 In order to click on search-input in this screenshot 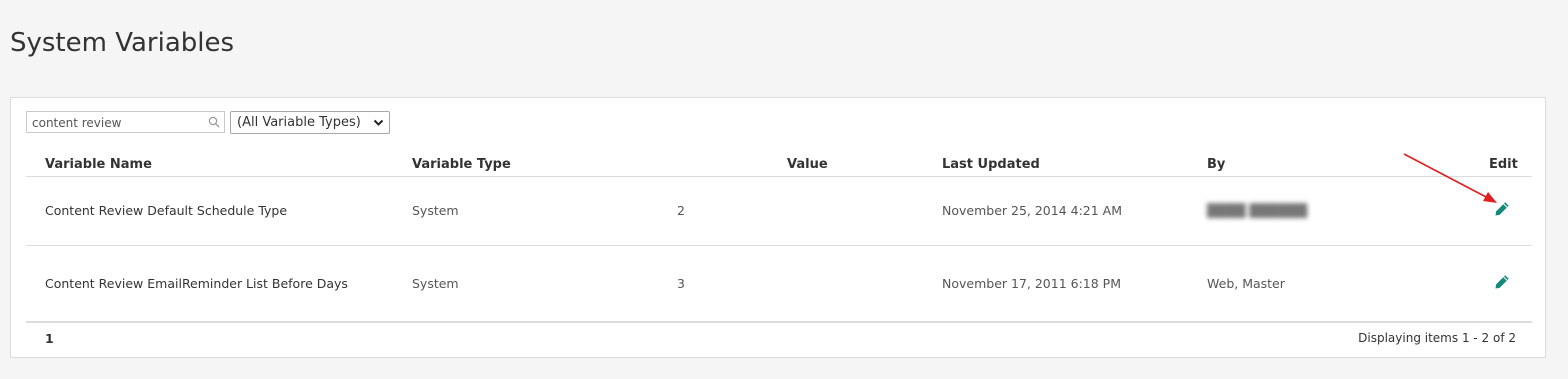, I will do `click(114, 123)`.